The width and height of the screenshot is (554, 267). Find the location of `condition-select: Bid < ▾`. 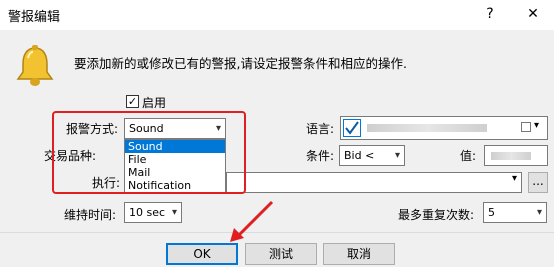

condition-select: Bid < ▾ is located at coordinates (372, 155).